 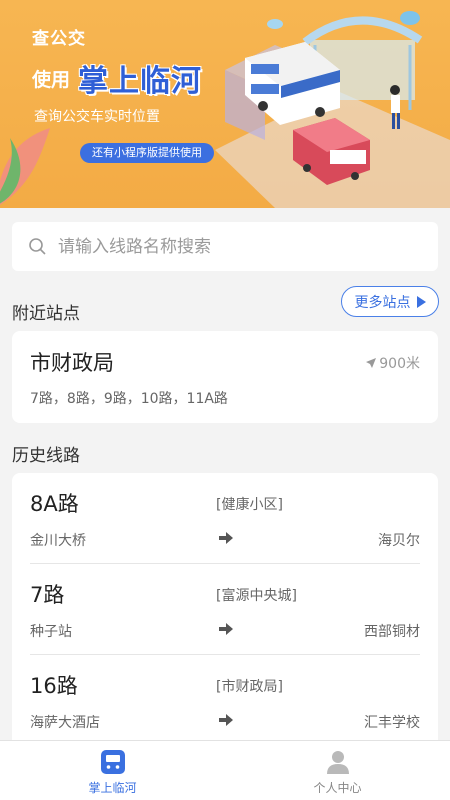 What do you see at coordinates (399, 364) in the screenshot?
I see `station-distance-value: 900米` at bounding box center [399, 364].